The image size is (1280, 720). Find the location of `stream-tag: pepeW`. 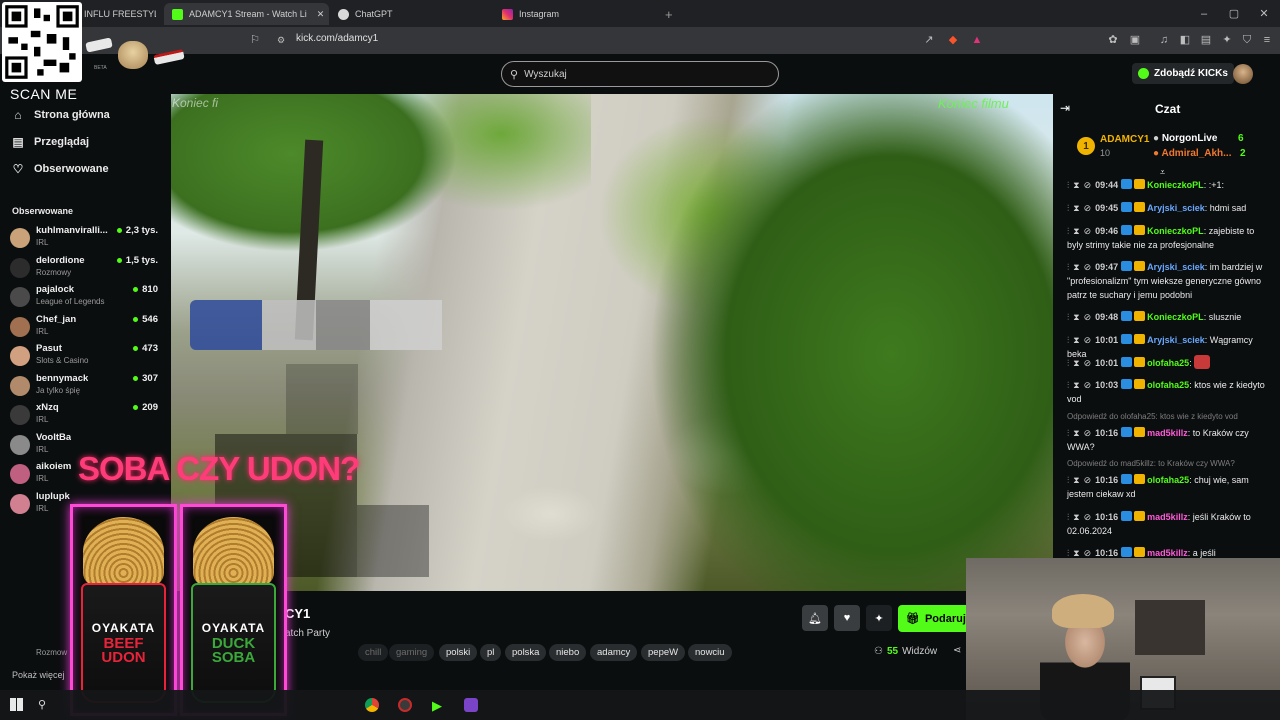

stream-tag: pepeW is located at coordinates (663, 652).